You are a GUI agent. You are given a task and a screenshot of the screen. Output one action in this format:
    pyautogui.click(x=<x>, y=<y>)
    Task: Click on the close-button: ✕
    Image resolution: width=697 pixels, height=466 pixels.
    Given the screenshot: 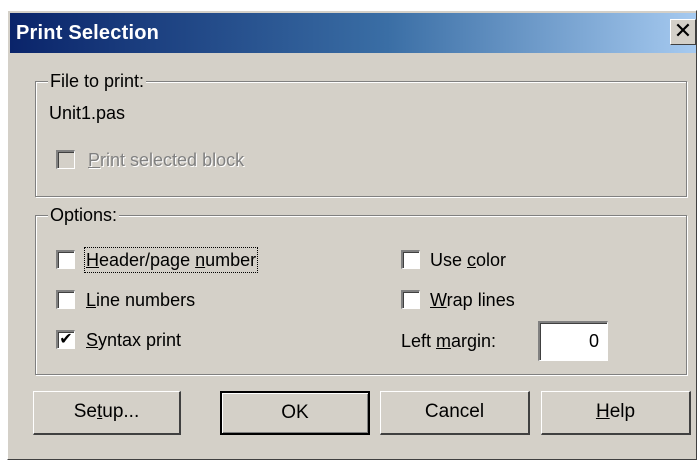 What is the action you would take?
    pyautogui.click(x=683, y=32)
    